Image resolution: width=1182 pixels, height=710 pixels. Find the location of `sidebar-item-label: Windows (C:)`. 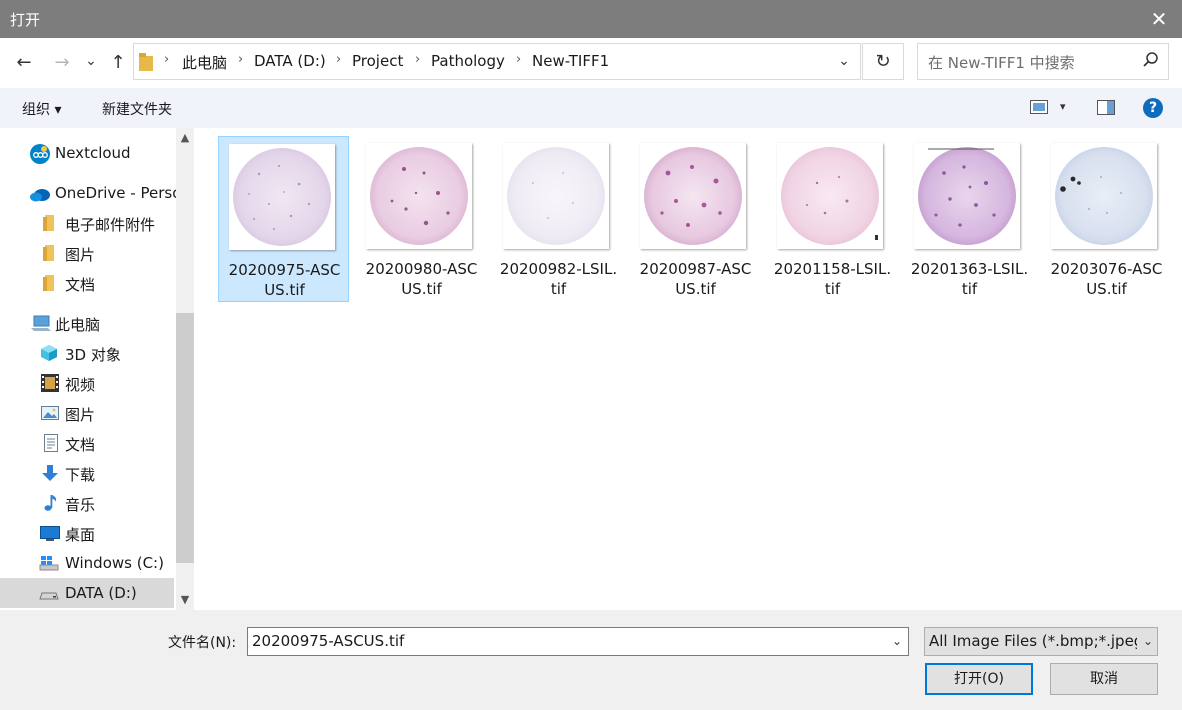

sidebar-item-label: Windows (C:) is located at coordinates (114, 563).